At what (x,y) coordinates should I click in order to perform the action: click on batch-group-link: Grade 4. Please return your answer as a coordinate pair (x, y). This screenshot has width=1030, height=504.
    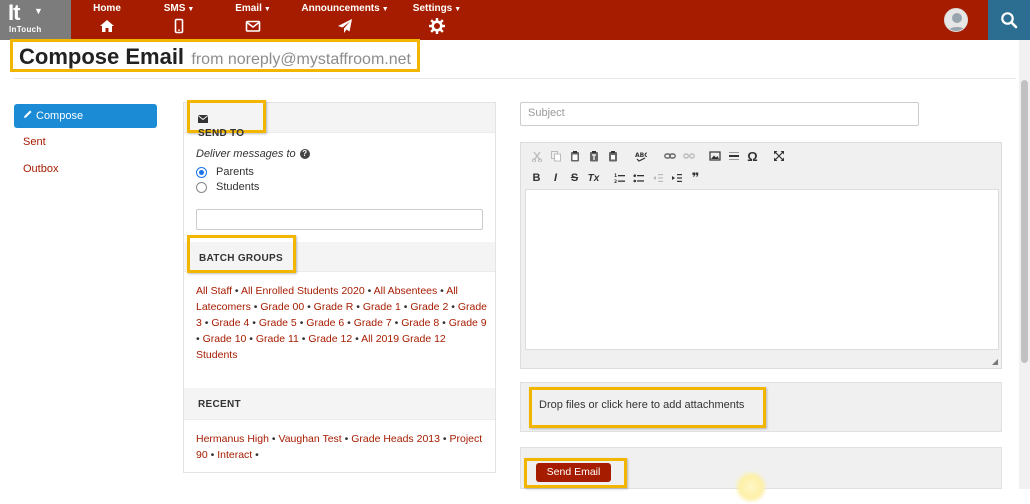
    Looking at the image, I should click on (230, 323).